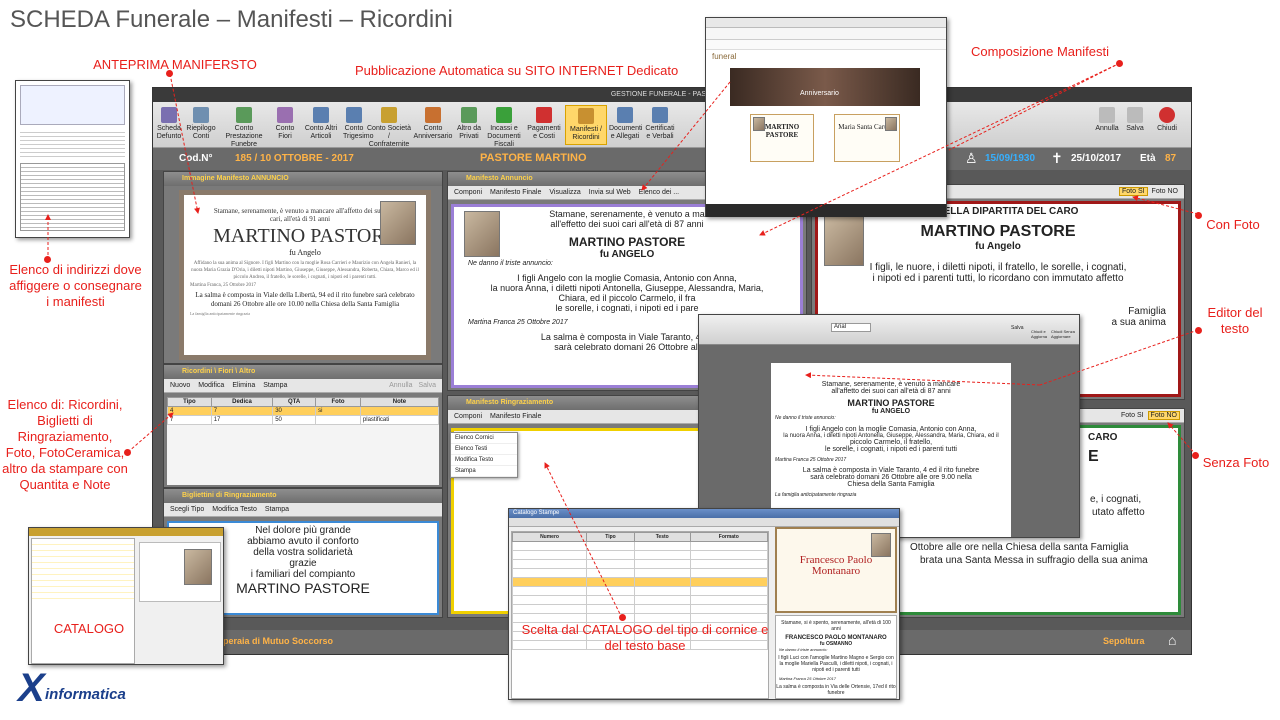 This screenshot has height=720, width=1280. Describe the element at coordinates (544, 125) in the screenshot. I see `ribbon-button-10: Pagamenti e Costi` at that location.